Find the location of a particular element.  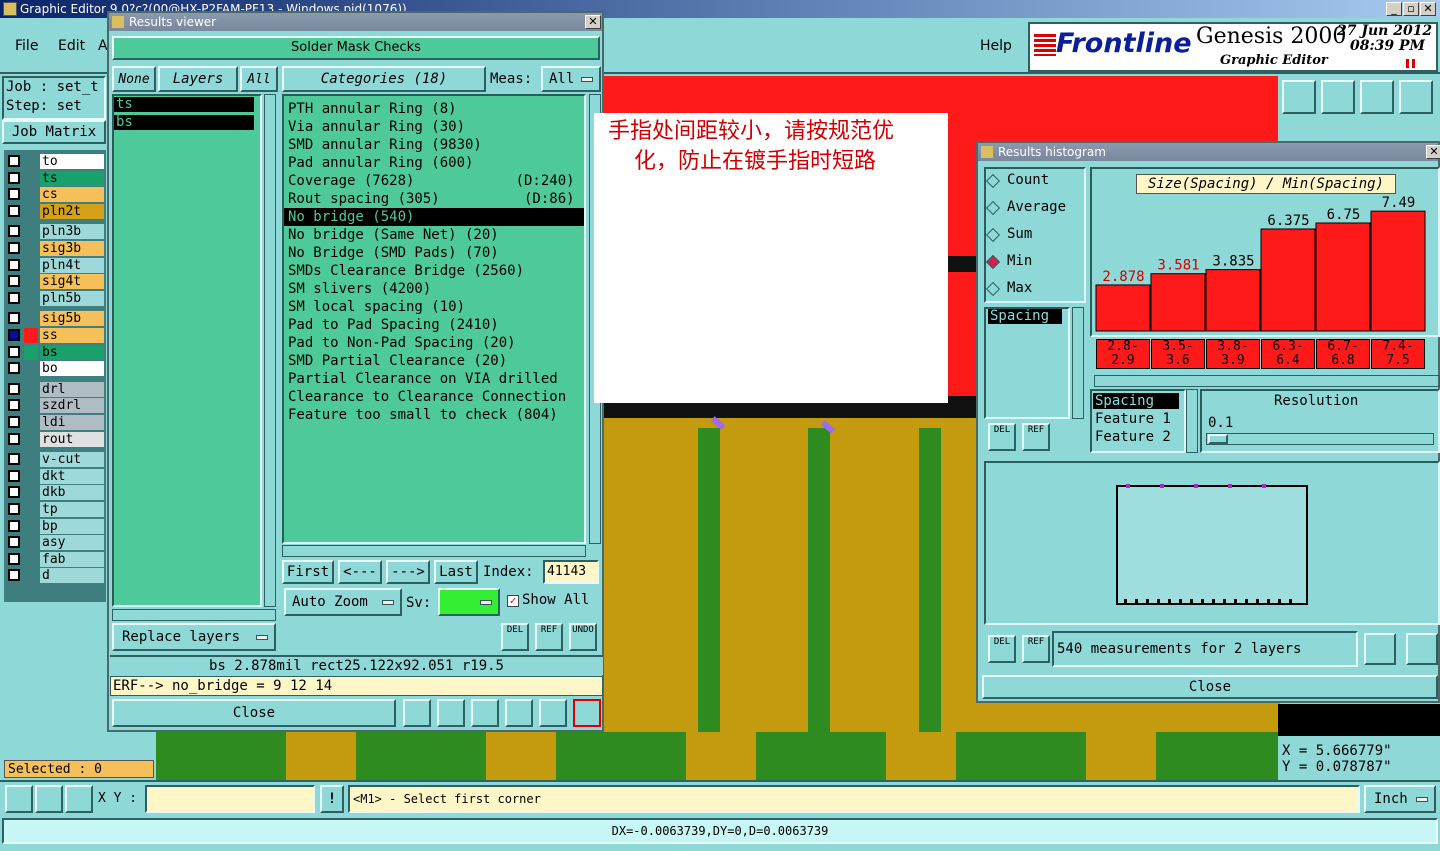

layer-row: pln5b is located at coordinates (55, 298).